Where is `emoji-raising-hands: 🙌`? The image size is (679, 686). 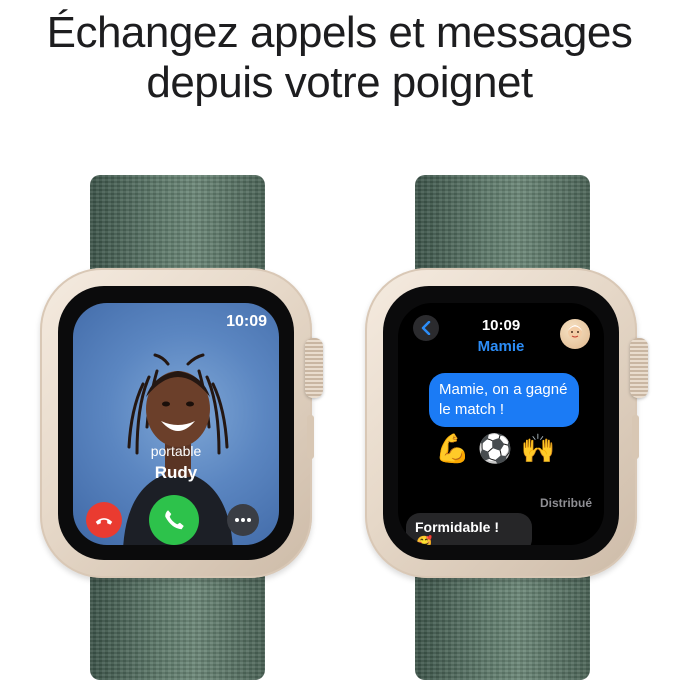 emoji-raising-hands: 🙌 is located at coordinates (538, 449).